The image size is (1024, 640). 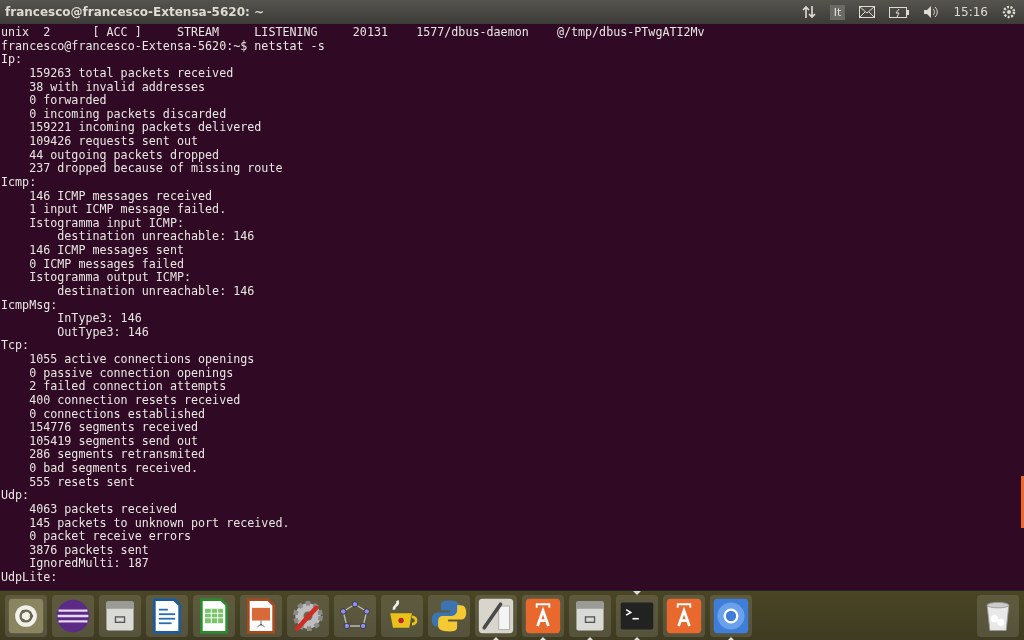 What do you see at coordinates (159, 523) in the screenshot?
I see `terminal-line: 145 packets to unknown port received.` at bounding box center [159, 523].